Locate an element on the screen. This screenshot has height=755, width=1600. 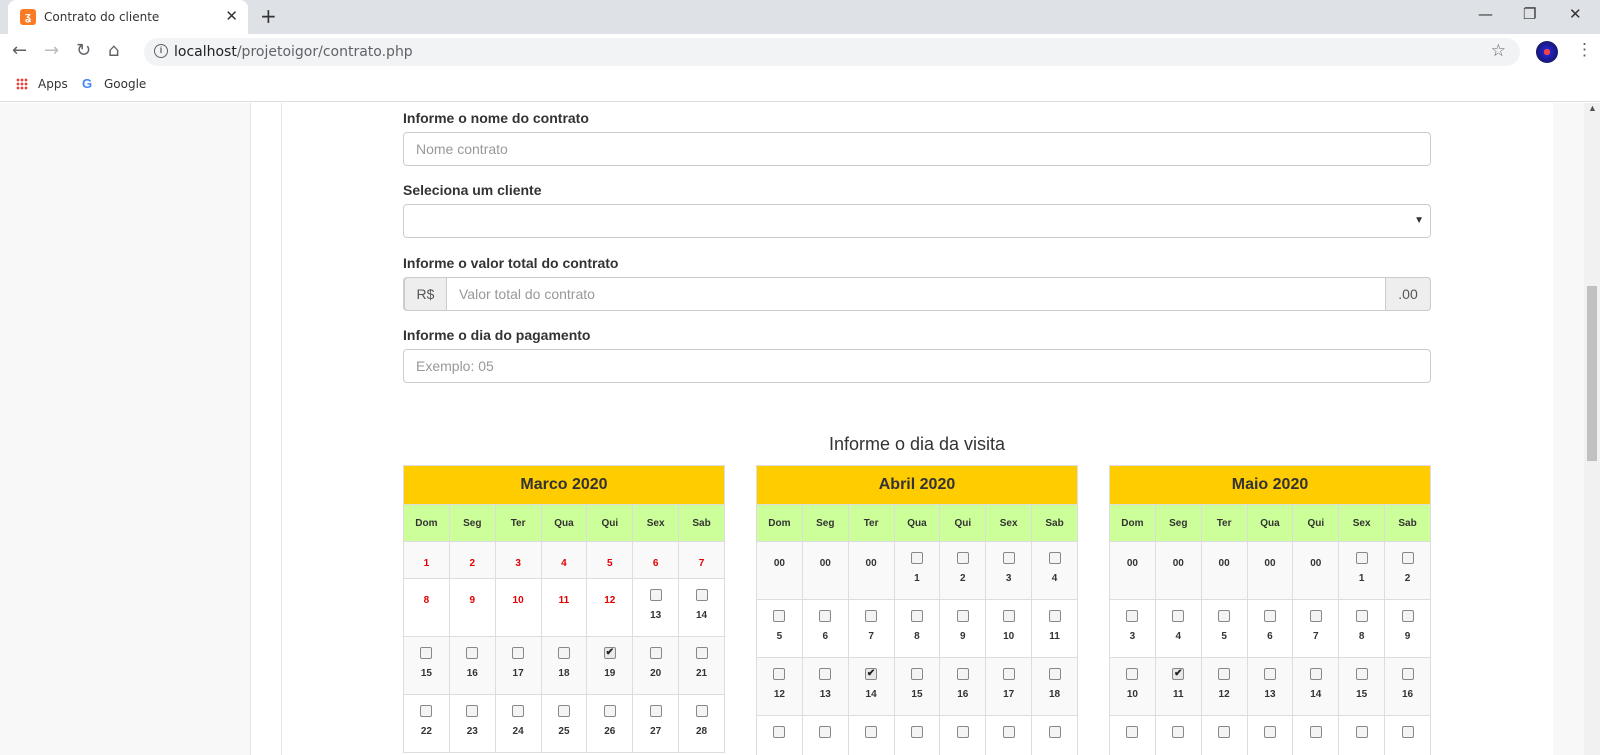
dia-pagamento-input: Exemplo: 05 is located at coordinates (917, 366).